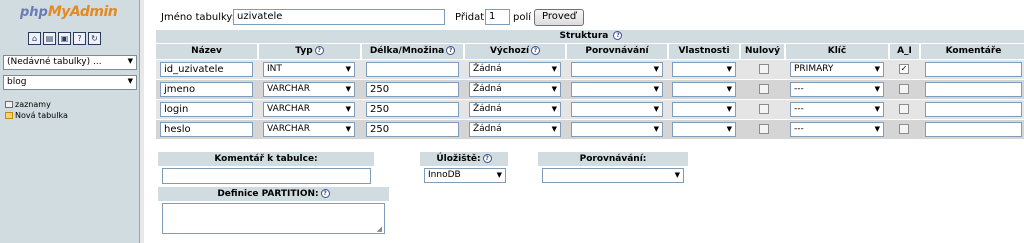 This screenshot has width=1024, height=243. I want to click on table-icon, so click(9, 104).